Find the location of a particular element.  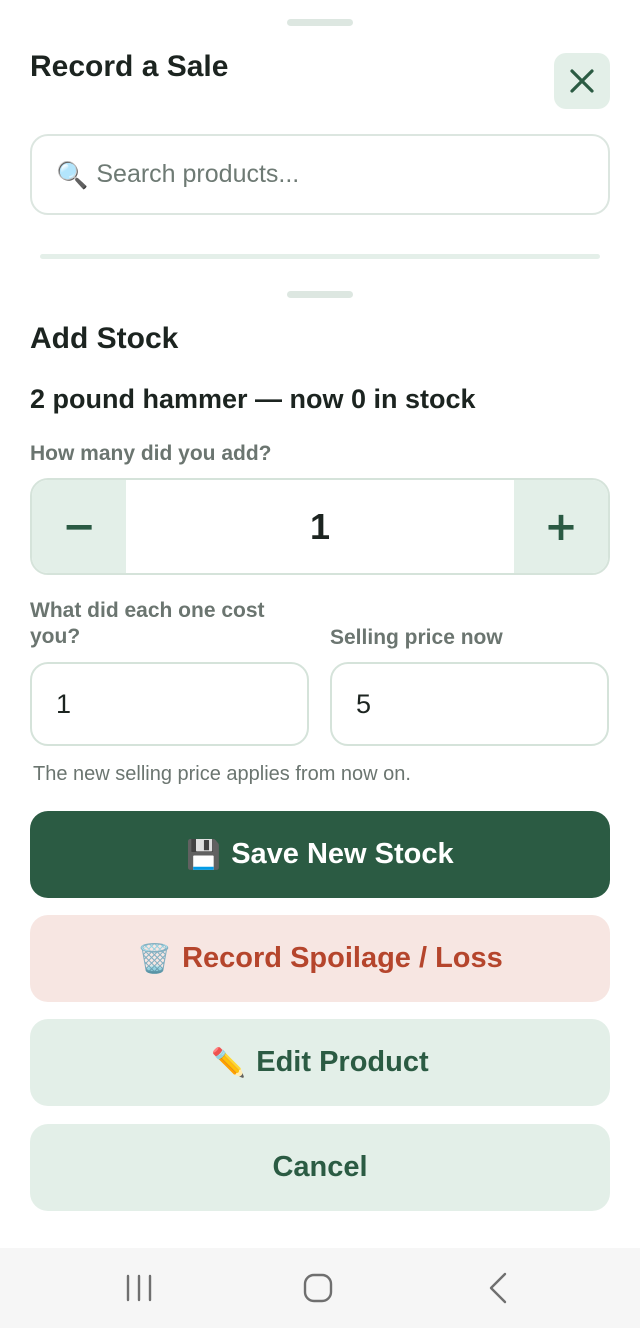

cancel-button: Cancel is located at coordinates (320, 1167).